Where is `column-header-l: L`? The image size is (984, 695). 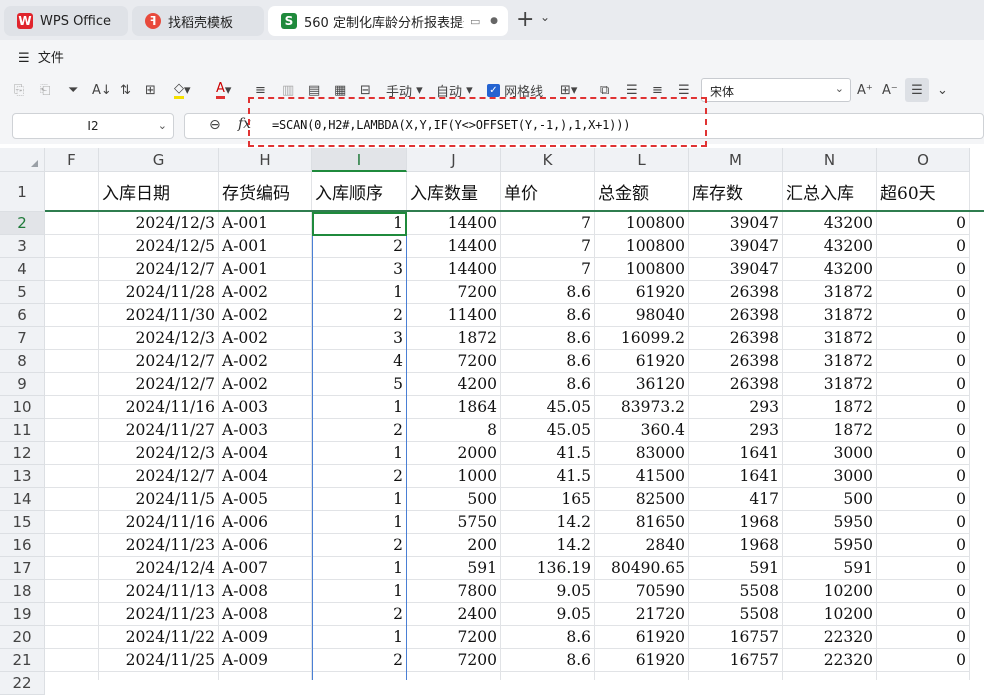 column-header-l: L is located at coordinates (642, 160).